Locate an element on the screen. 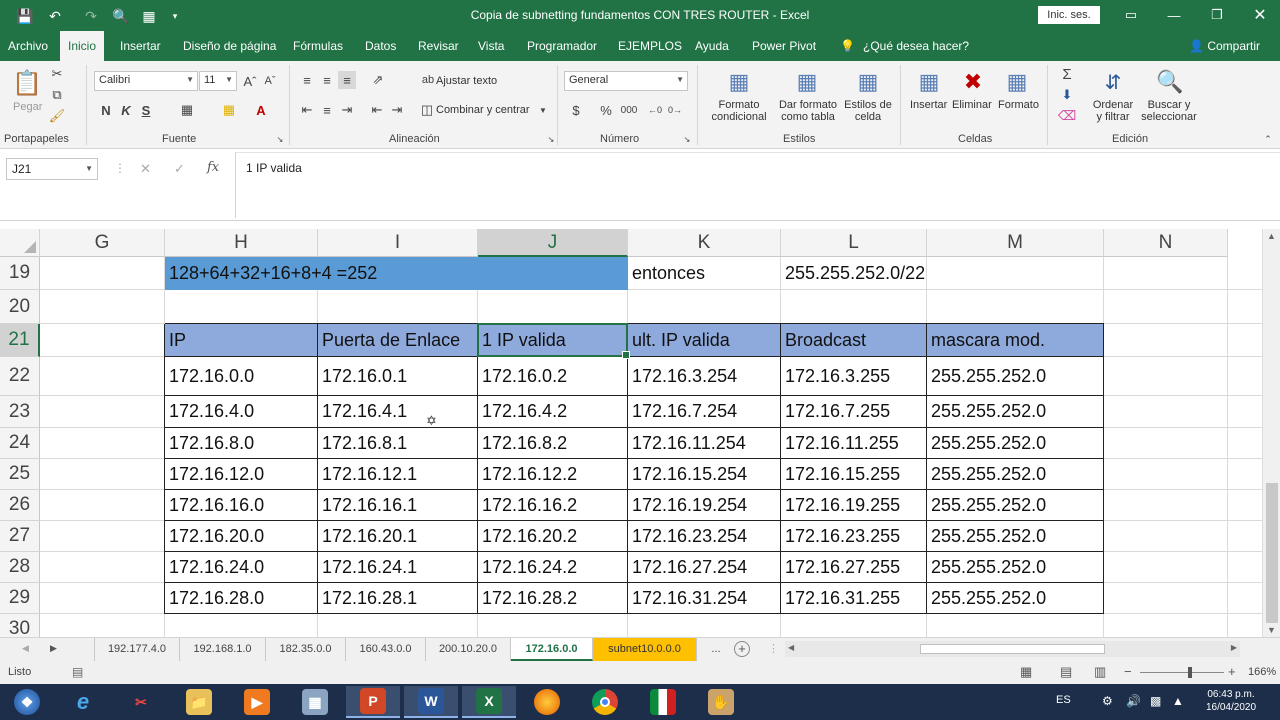 The width and height of the screenshot is (1280, 720). entonces-cell: entonces is located at coordinates (704, 273).